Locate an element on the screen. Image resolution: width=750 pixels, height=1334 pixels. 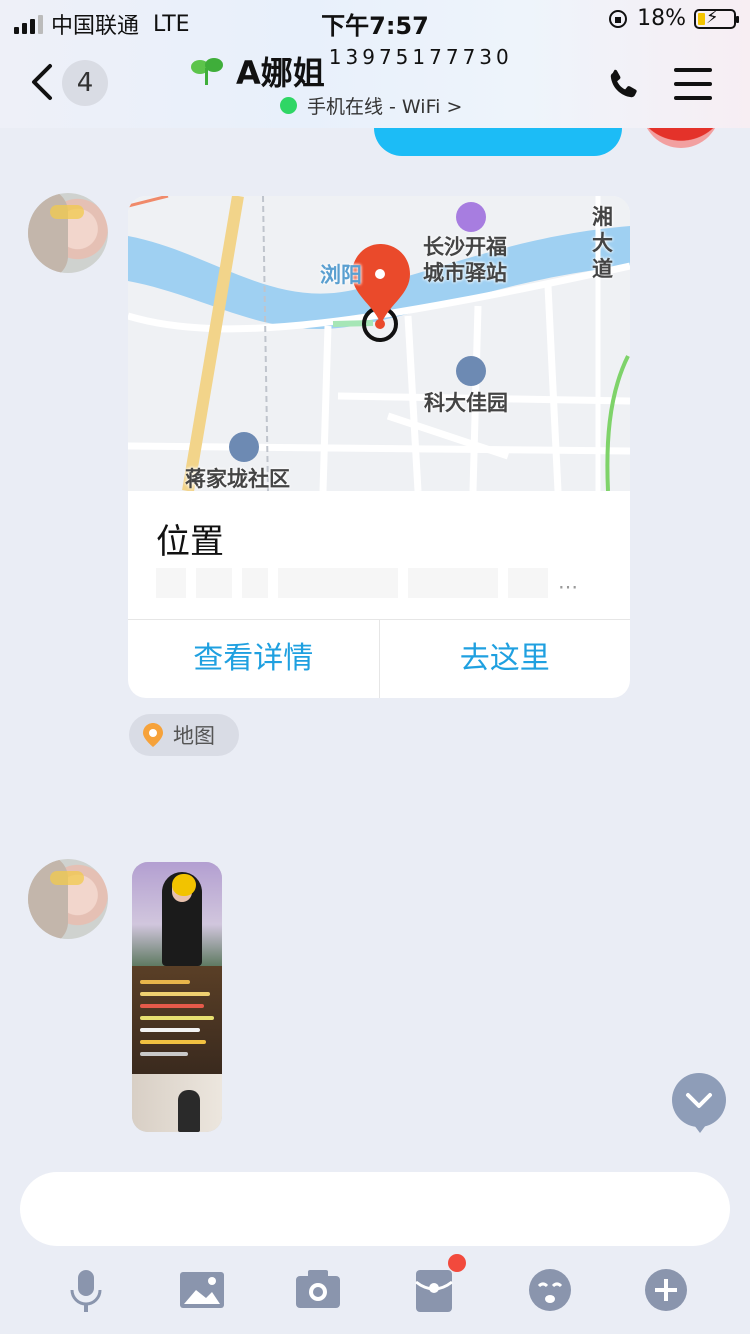
battery-percent: 18% is located at coordinates (661, 18).